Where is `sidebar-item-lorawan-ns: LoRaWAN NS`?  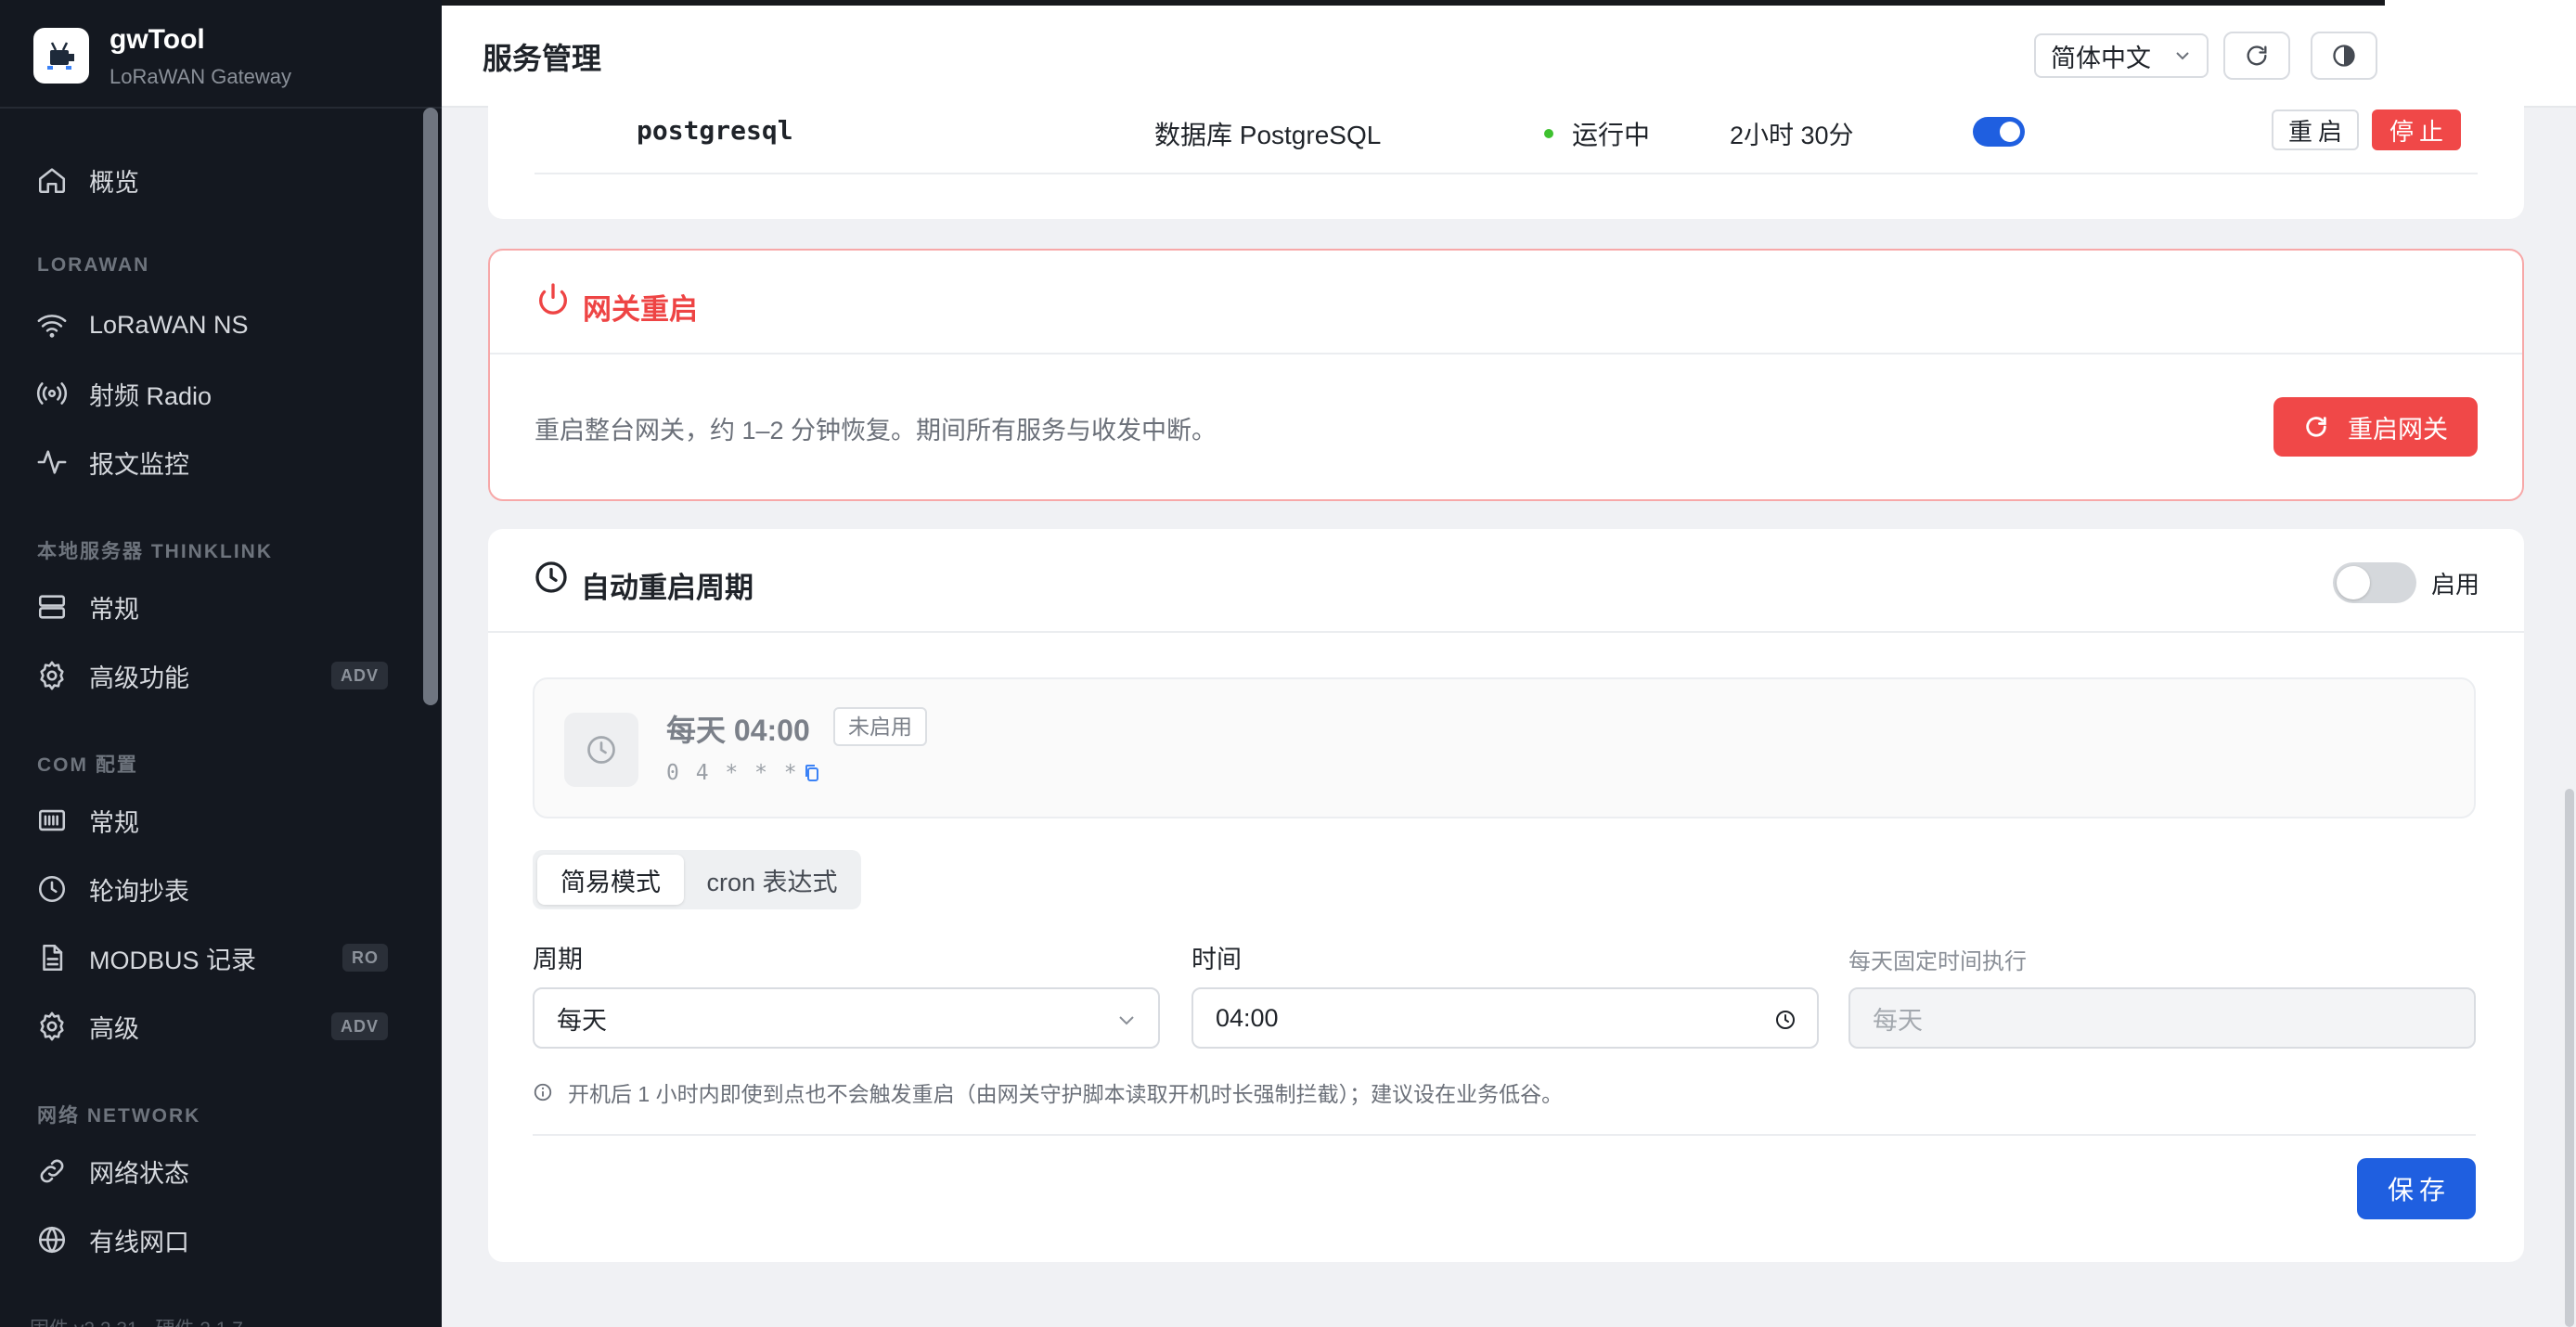 sidebar-item-lorawan-ns: LoRaWAN NS is located at coordinates (211, 324).